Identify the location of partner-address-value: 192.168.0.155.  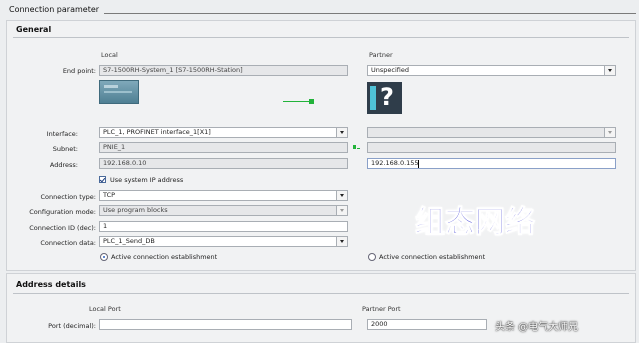
(395, 163).